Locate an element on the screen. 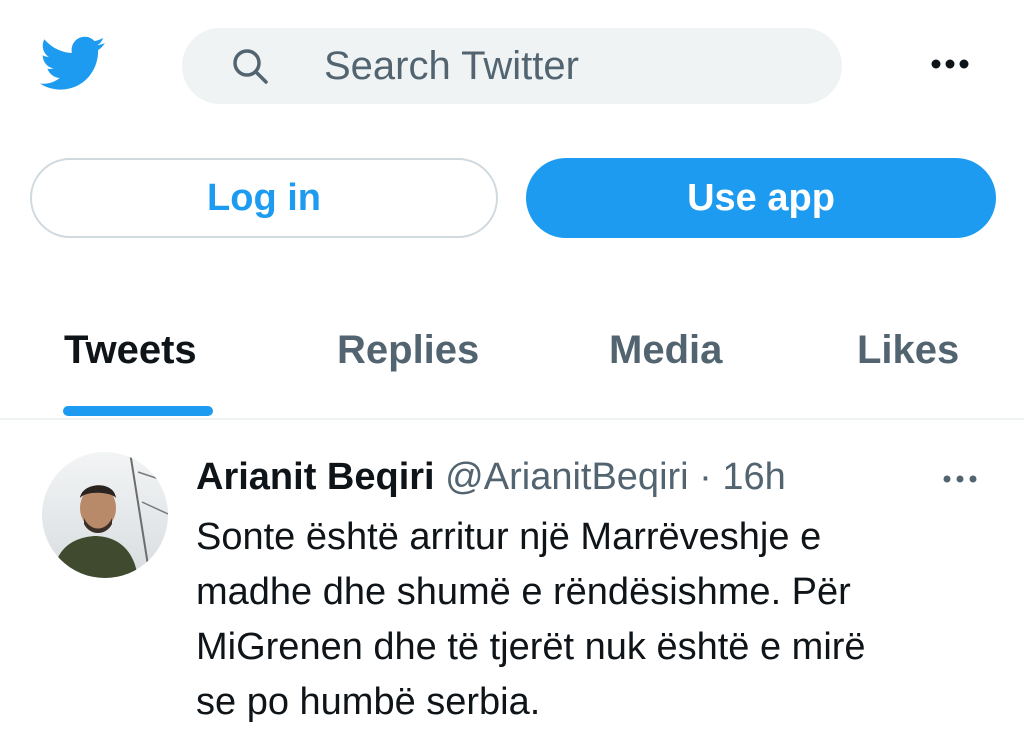 The width and height of the screenshot is (1024, 741). tab-tweets: Tweets is located at coordinates (130, 350).